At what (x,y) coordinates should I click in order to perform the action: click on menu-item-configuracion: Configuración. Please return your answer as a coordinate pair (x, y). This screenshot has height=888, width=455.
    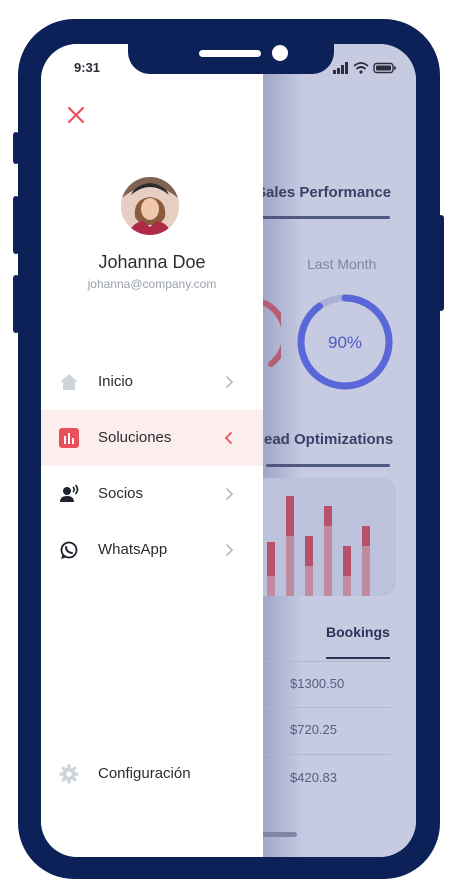
    Looking at the image, I should click on (152, 774).